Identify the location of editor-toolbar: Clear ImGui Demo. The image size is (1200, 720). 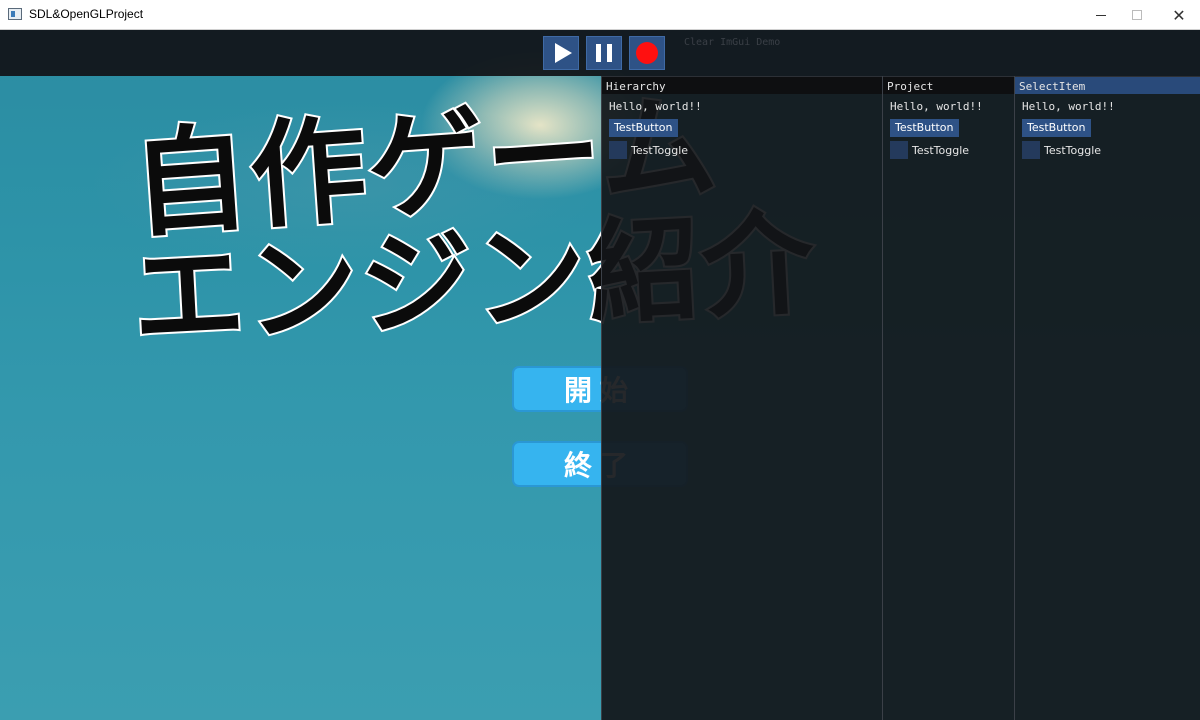
(600, 53).